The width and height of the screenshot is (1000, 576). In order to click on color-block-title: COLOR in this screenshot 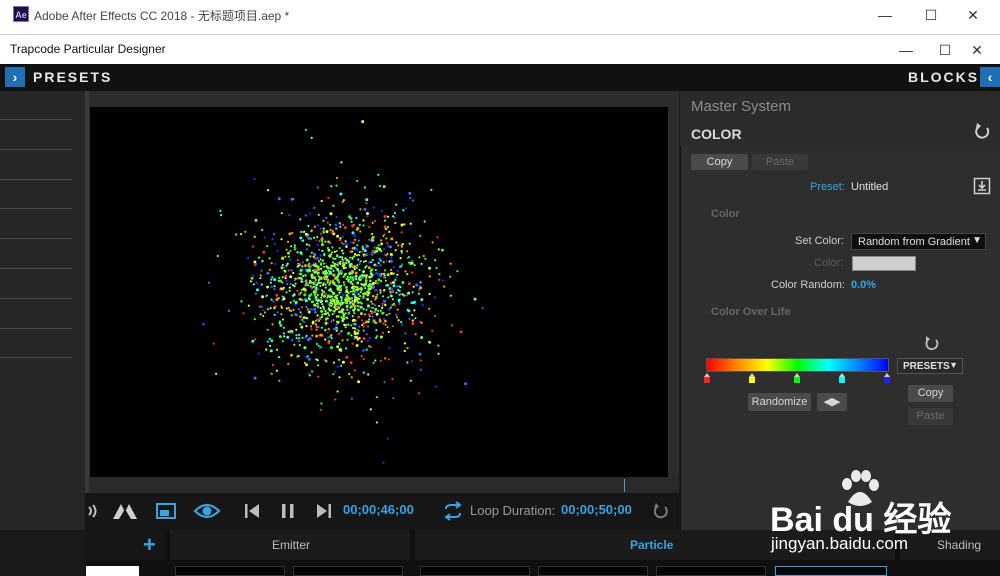, I will do `click(716, 134)`.